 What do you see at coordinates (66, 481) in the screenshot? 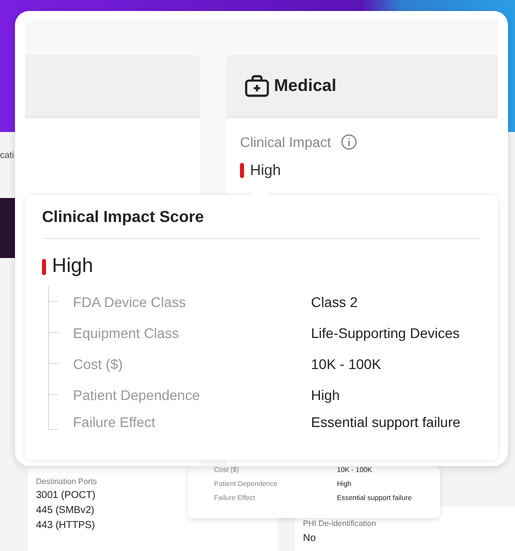
I see `field-label: Destination Ports` at bounding box center [66, 481].